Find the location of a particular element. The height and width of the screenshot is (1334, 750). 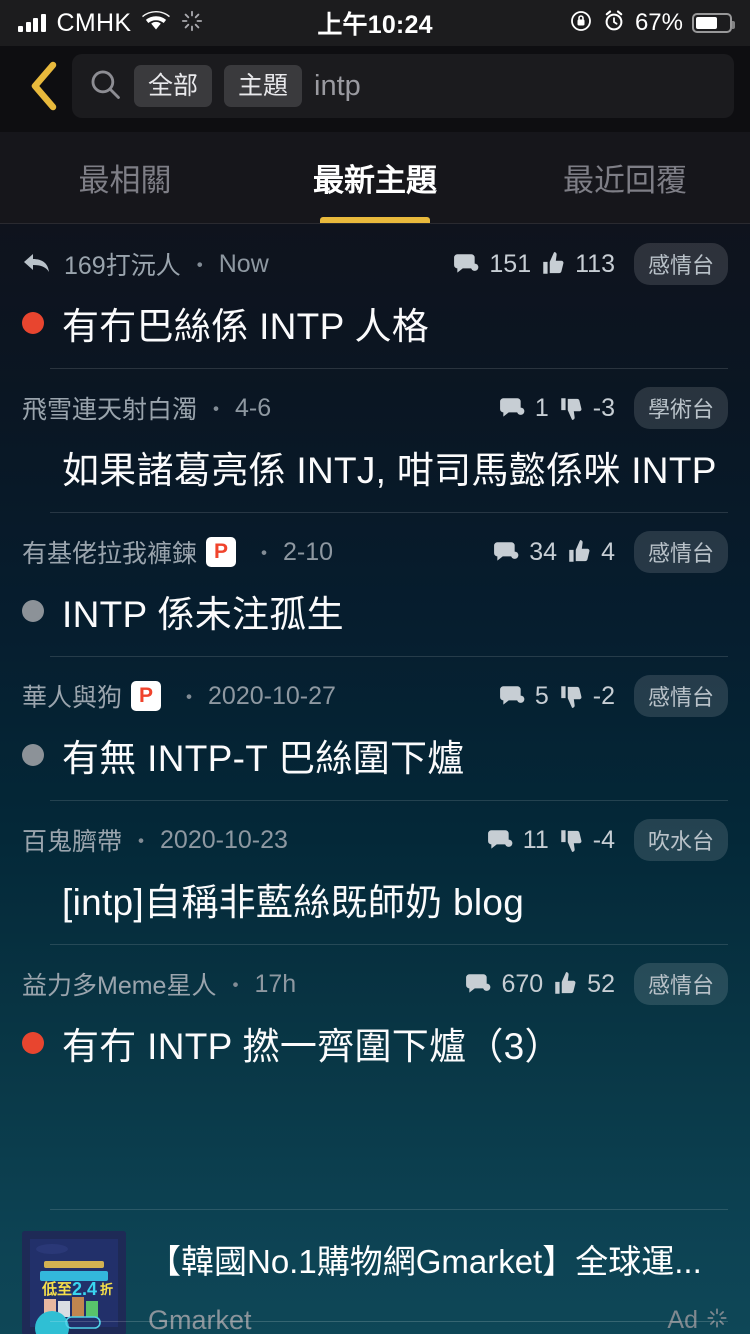

post-title: INTP 係未注孤生 is located at coordinates (203, 611).